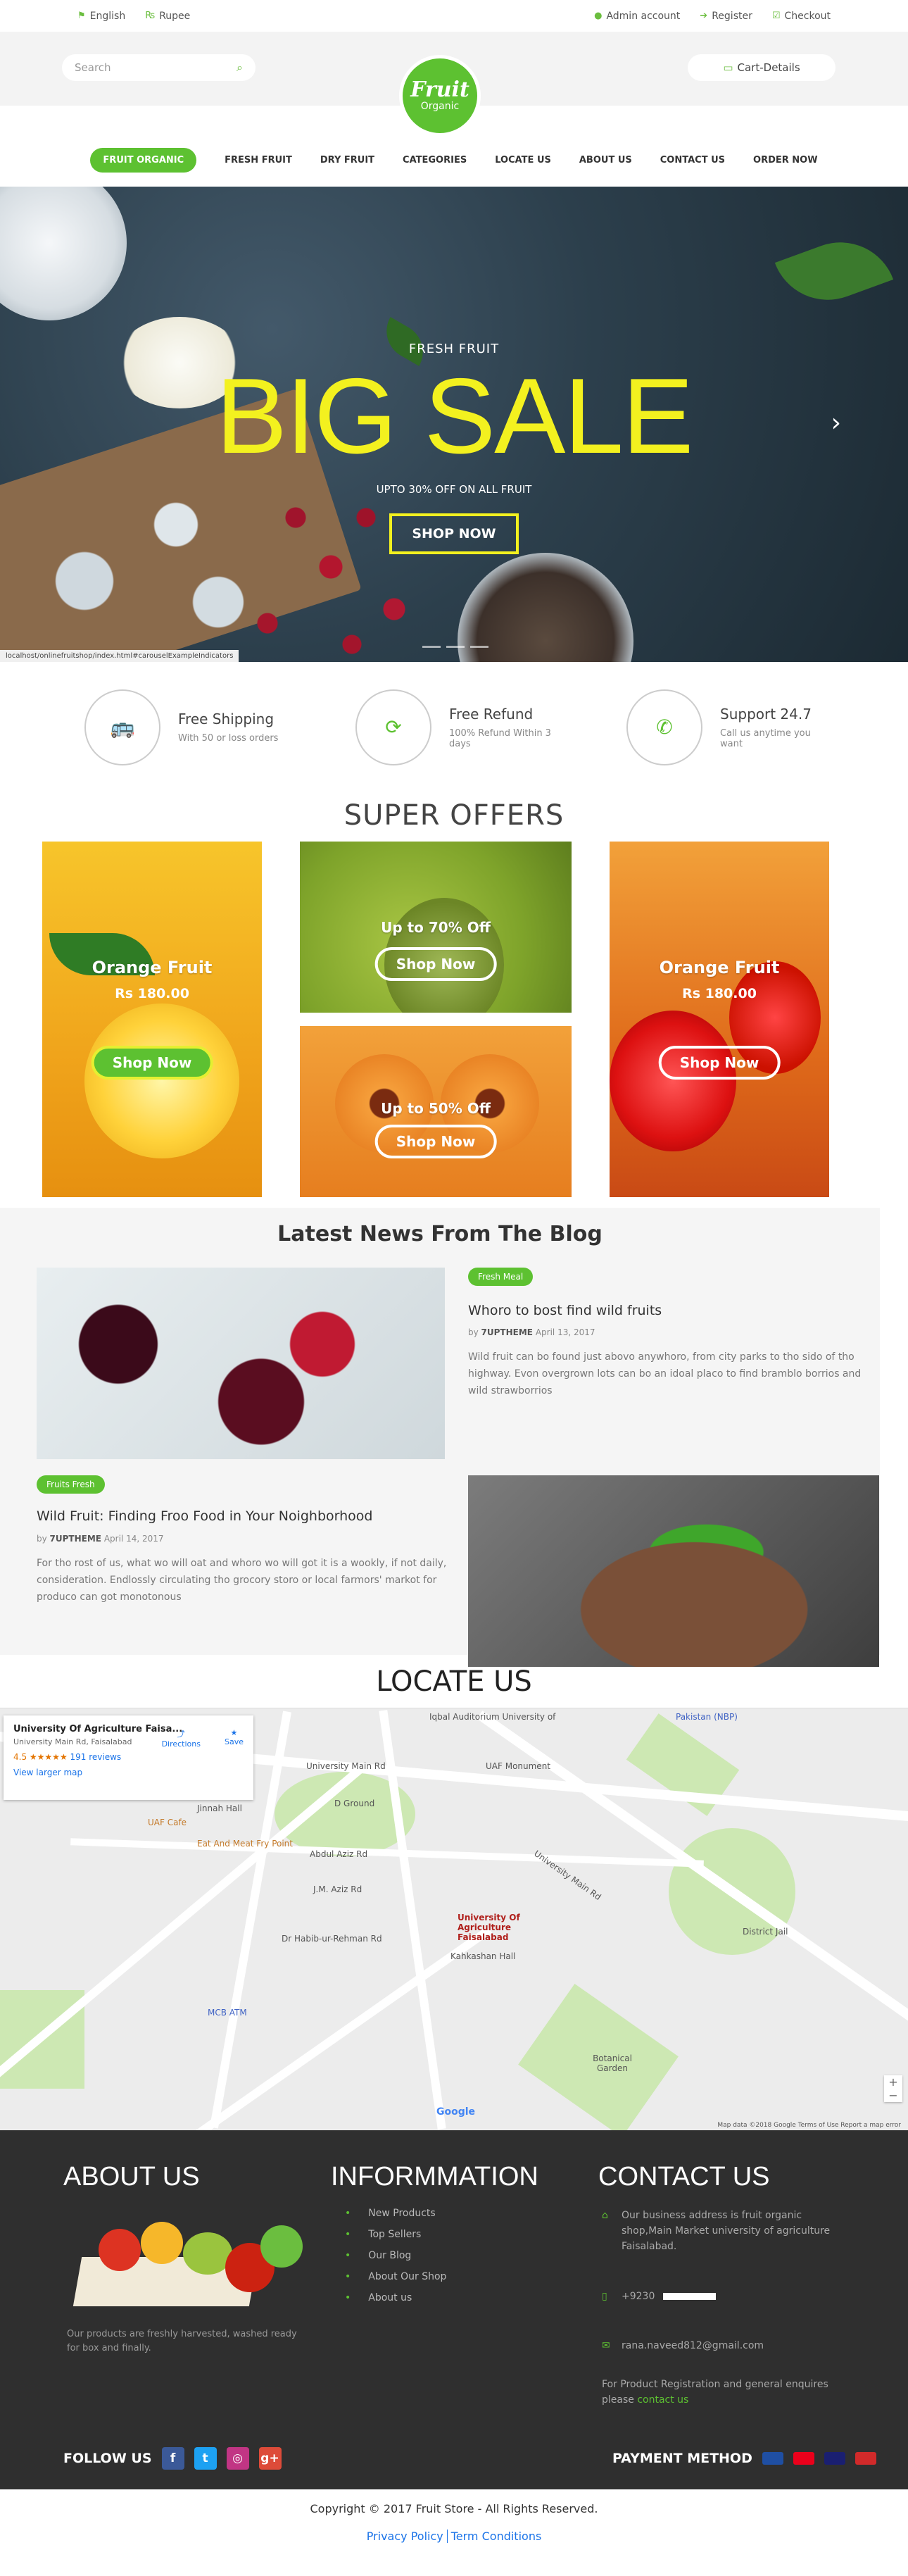 The width and height of the screenshot is (908, 2576). I want to click on follow-us: FOLLOW US f t ◎ g+, so click(172, 2458).